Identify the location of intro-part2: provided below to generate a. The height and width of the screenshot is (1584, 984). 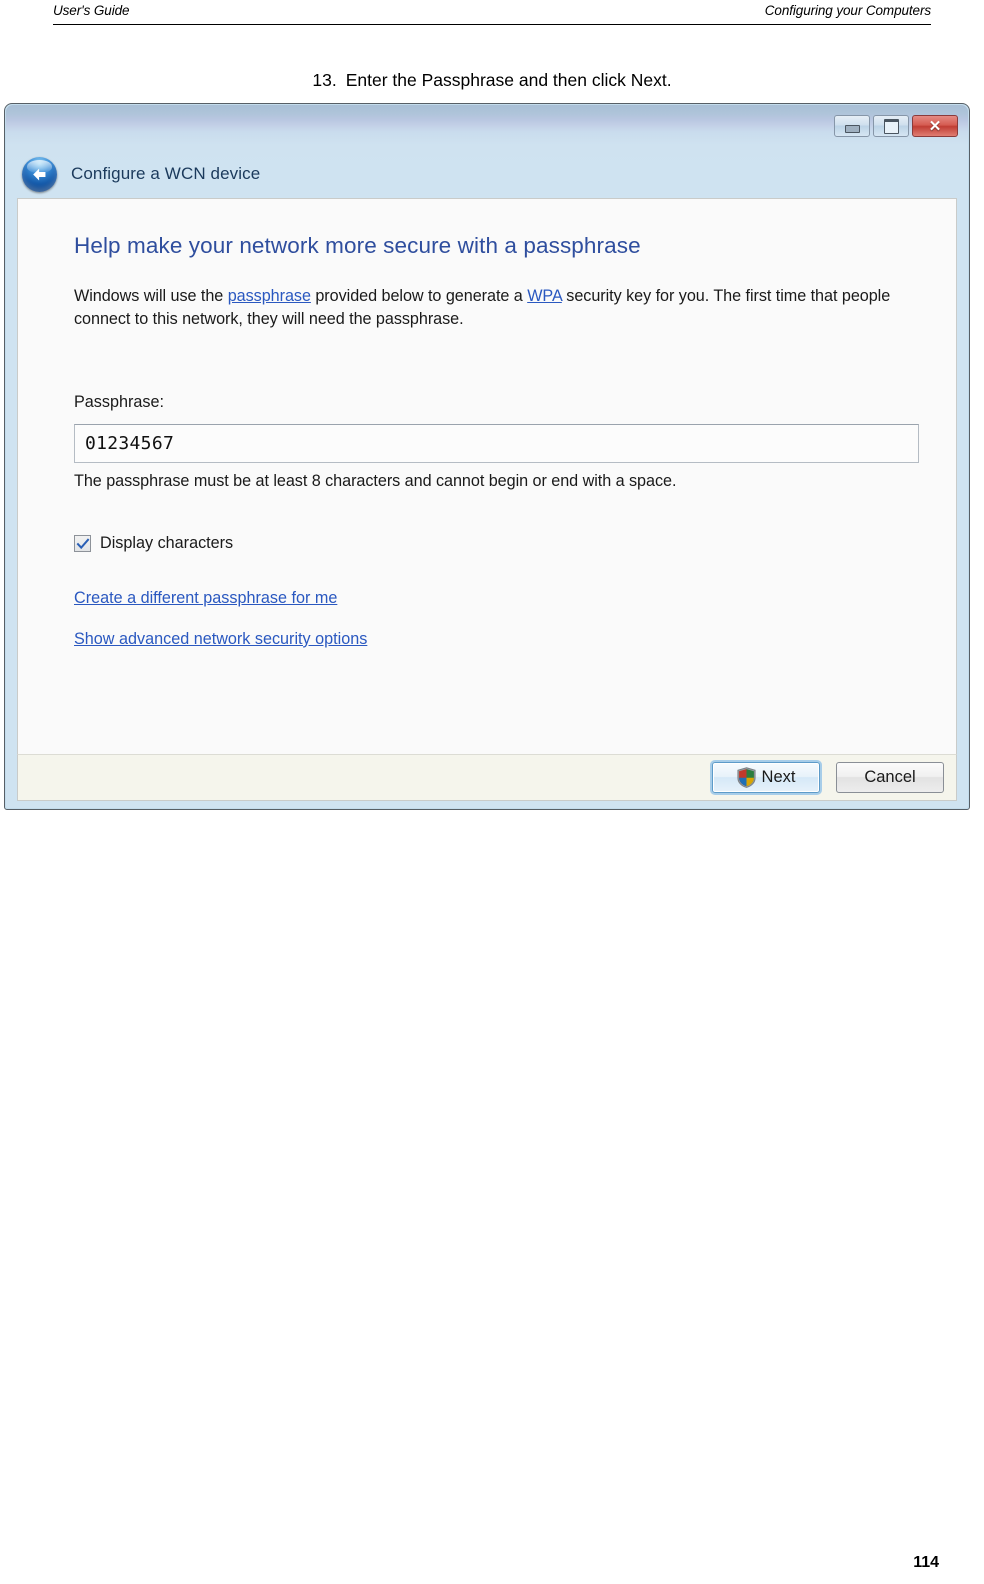
(419, 296).